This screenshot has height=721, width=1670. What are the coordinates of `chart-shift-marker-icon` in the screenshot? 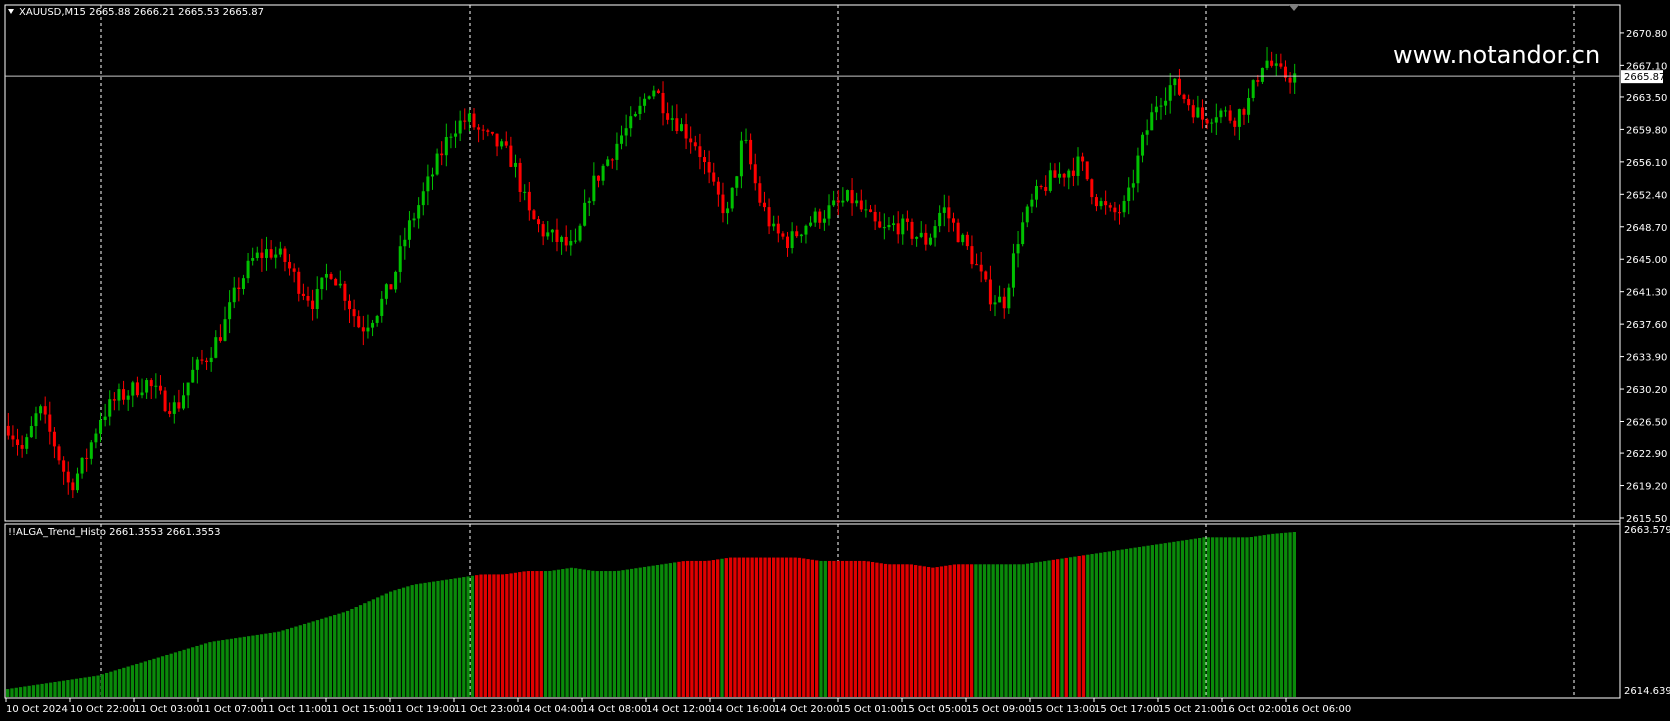 It's located at (1294, 8).